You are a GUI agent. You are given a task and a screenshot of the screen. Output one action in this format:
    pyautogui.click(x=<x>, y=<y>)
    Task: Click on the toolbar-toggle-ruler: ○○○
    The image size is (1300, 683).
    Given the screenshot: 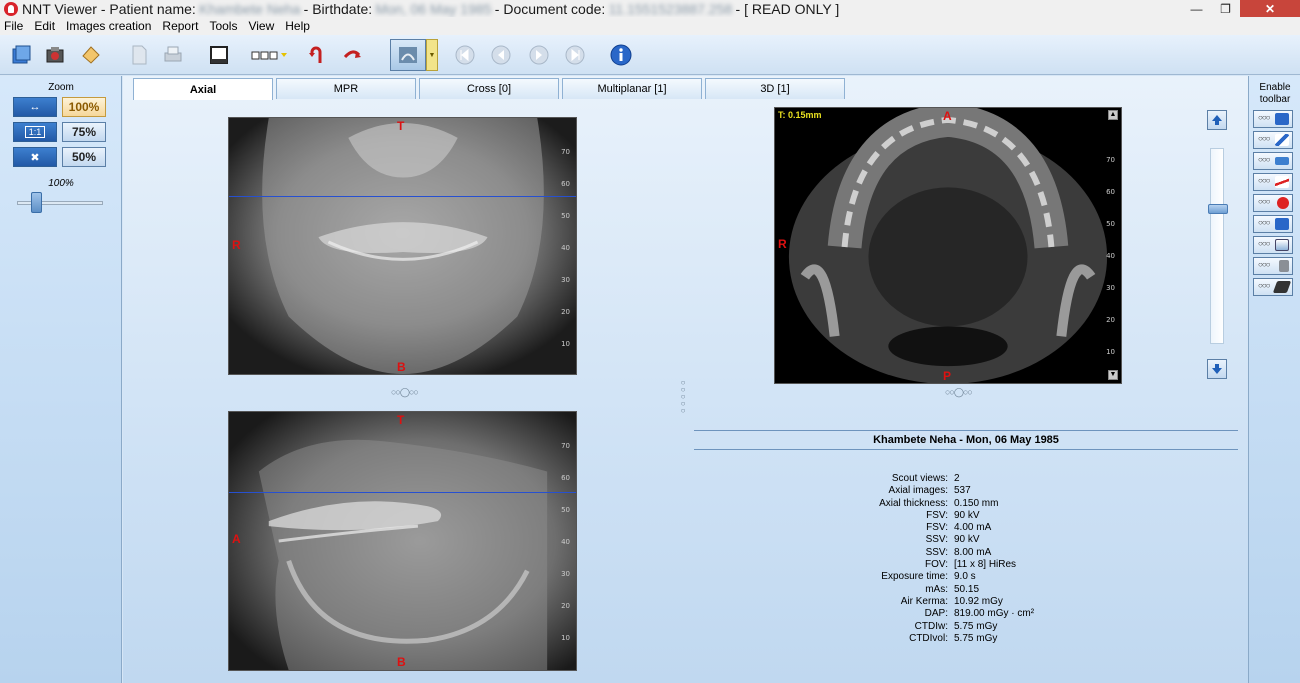 What is the action you would take?
    pyautogui.click(x=1273, y=161)
    